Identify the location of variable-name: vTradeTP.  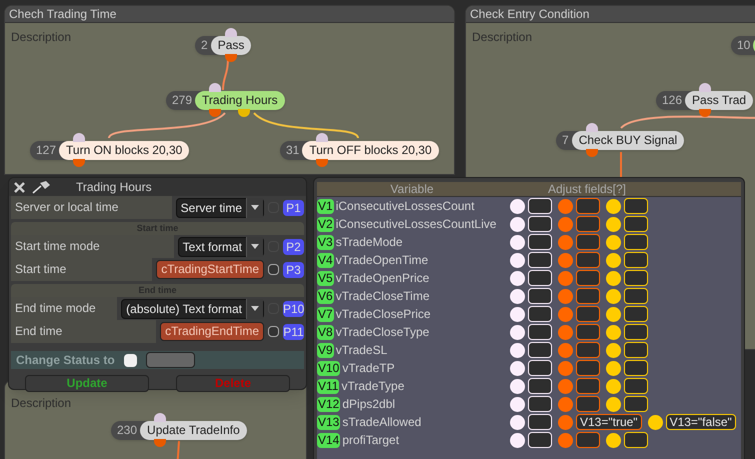
(368, 368).